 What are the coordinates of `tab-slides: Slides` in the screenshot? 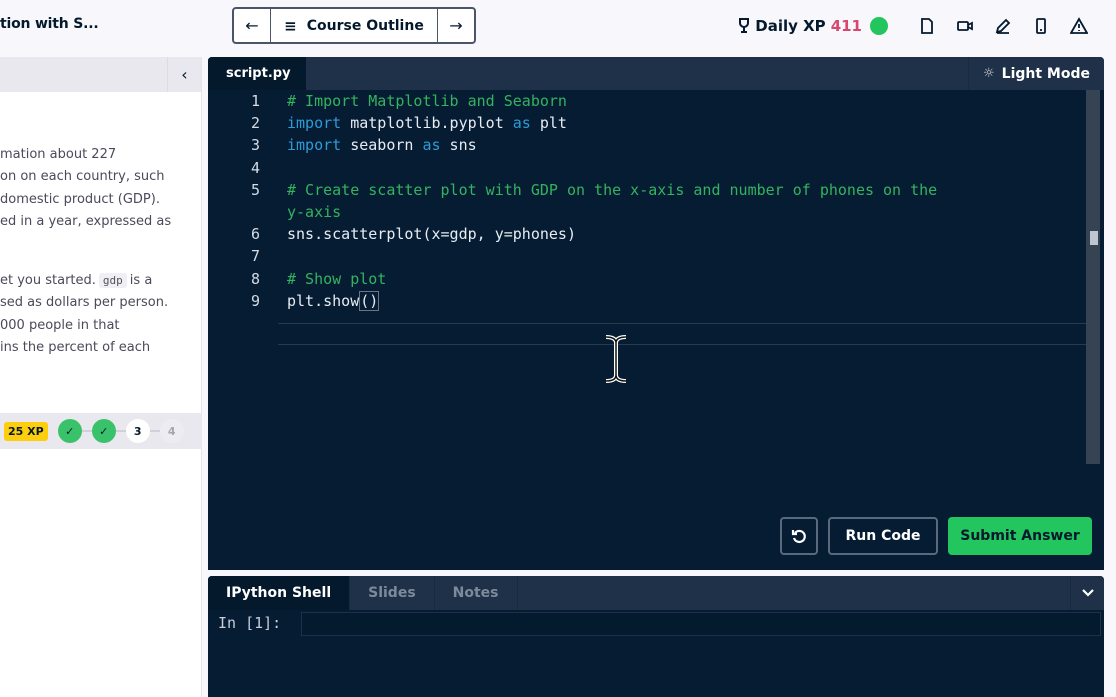 It's located at (392, 593).